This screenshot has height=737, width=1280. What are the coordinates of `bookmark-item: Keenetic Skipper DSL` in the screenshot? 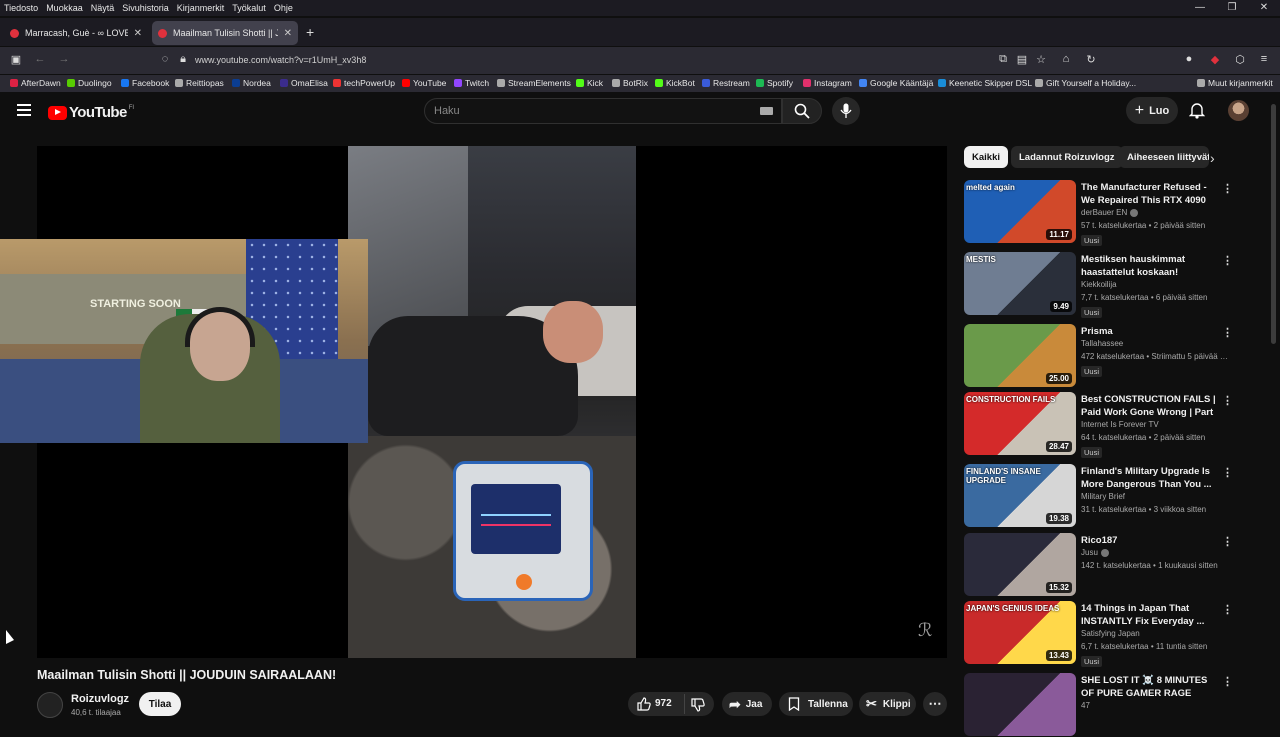 It's located at (985, 83).